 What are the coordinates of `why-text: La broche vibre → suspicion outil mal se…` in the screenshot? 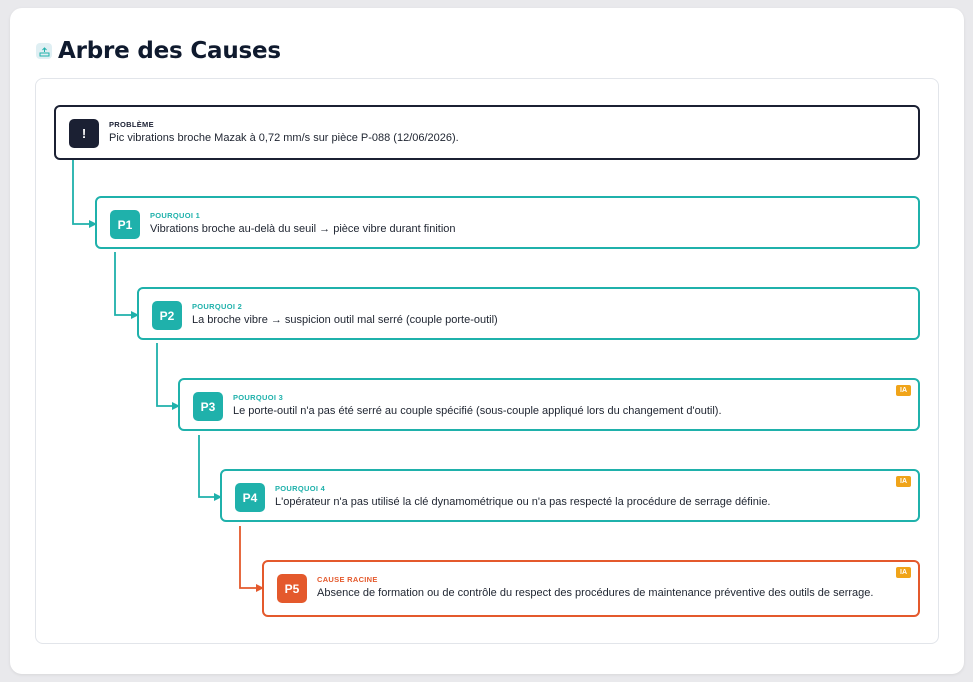 It's located at (345, 320).